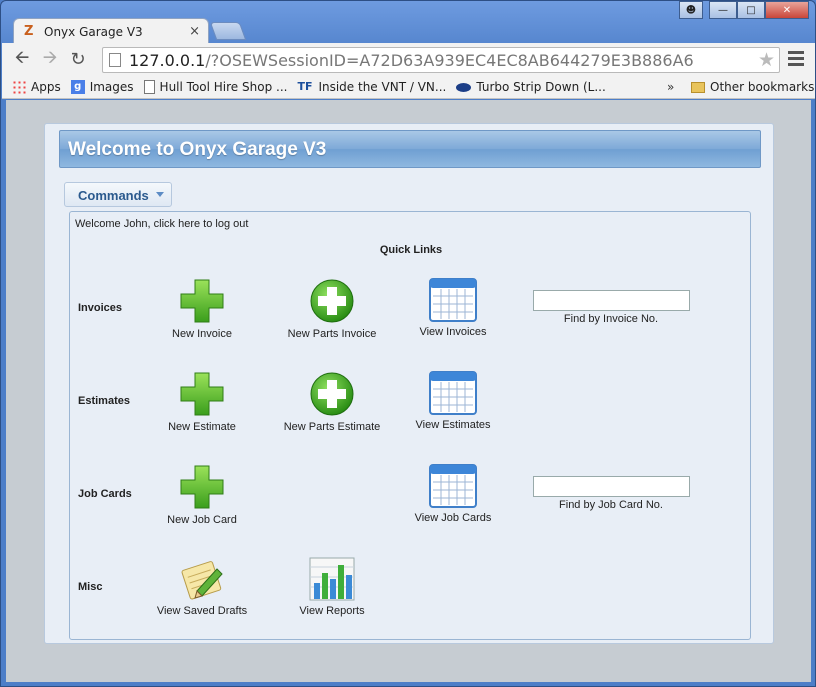  I want to click on other-bookmarks: Other bookmarks, so click(752, 87).